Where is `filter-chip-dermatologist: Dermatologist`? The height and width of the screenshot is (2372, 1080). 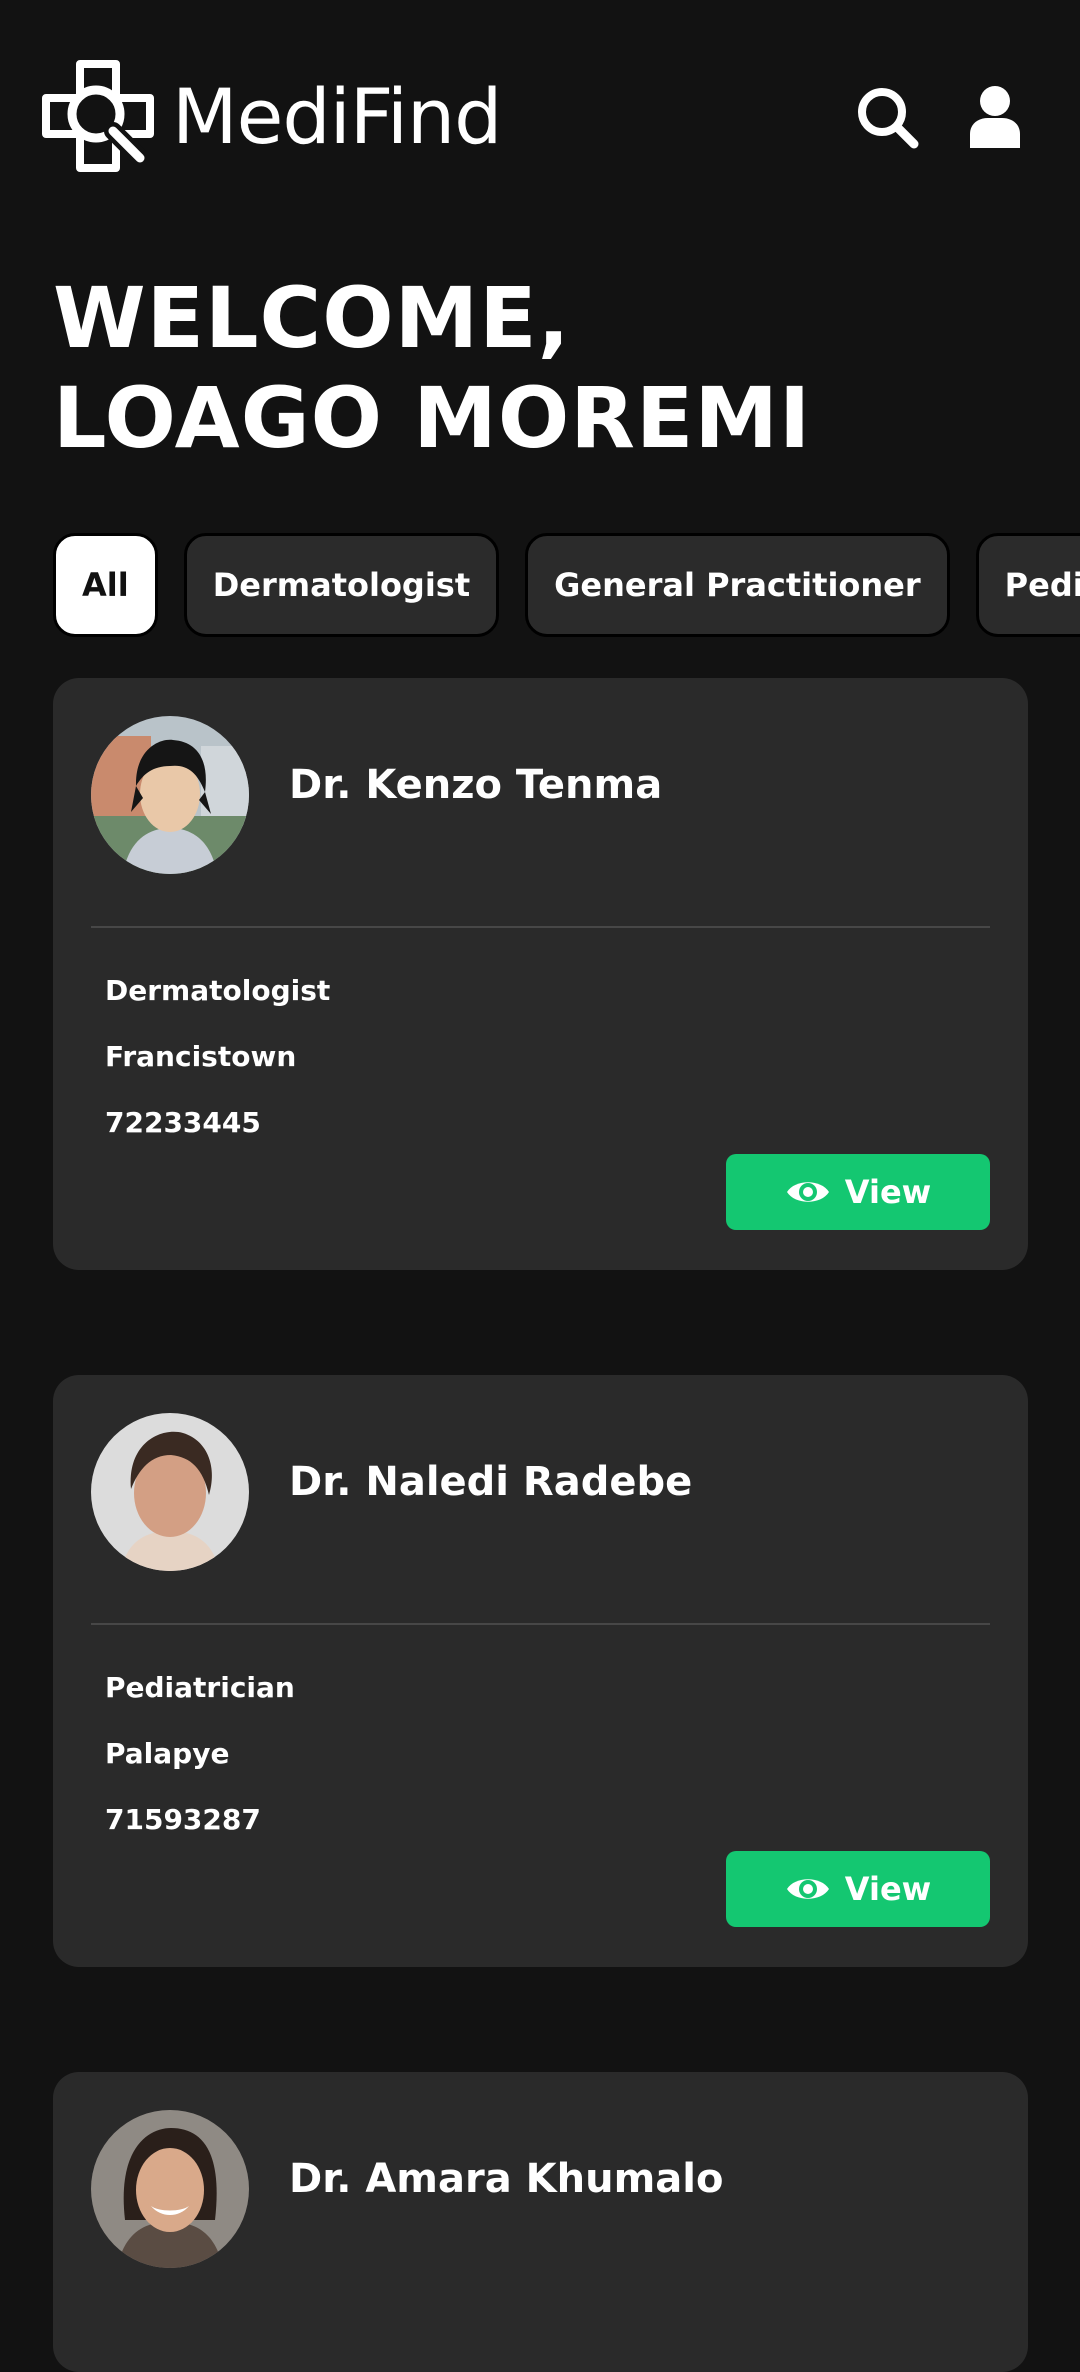 filter-chip-dermatologist: Dermatologist is located at coordinates (341, 585).